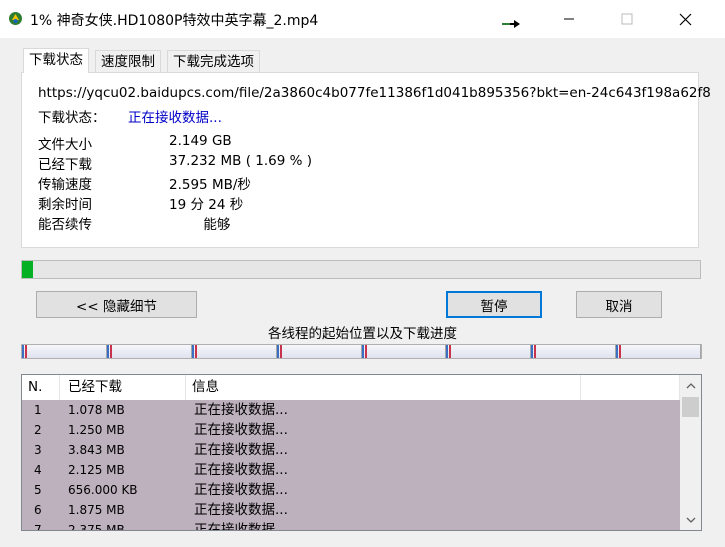  I want to click on title-bar: 1% 神奇女侠.HD1080P特效中英字幕_2.mp4, so click(362, 19).